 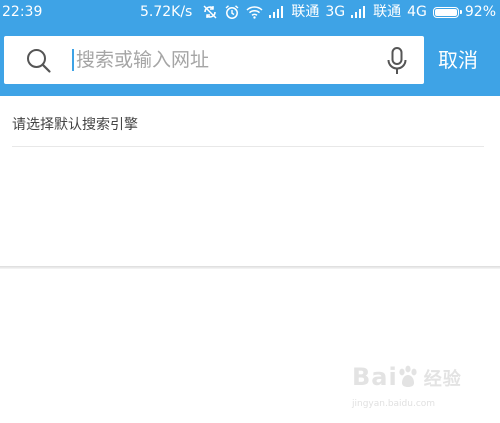 I want to click on battery-percent: 92%, so click(x=480, y=12).